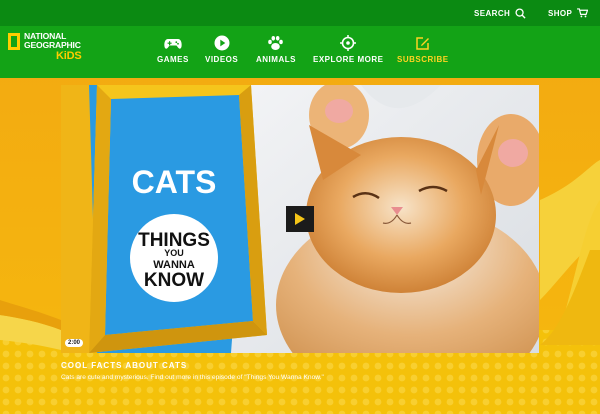 The image size is (600, 414). I want to click on nav-games: GAMES, so click(173, 50).